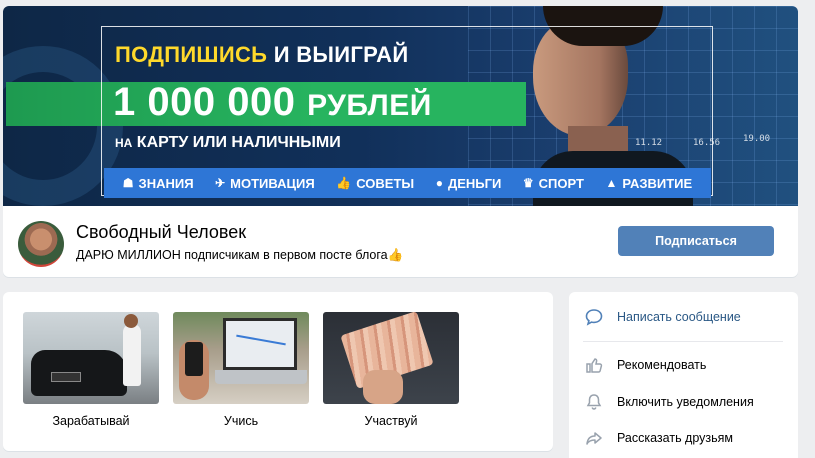 This screenshot has width=815, height=458. I want to click on brain-icon: ☗, so click(128, 183).